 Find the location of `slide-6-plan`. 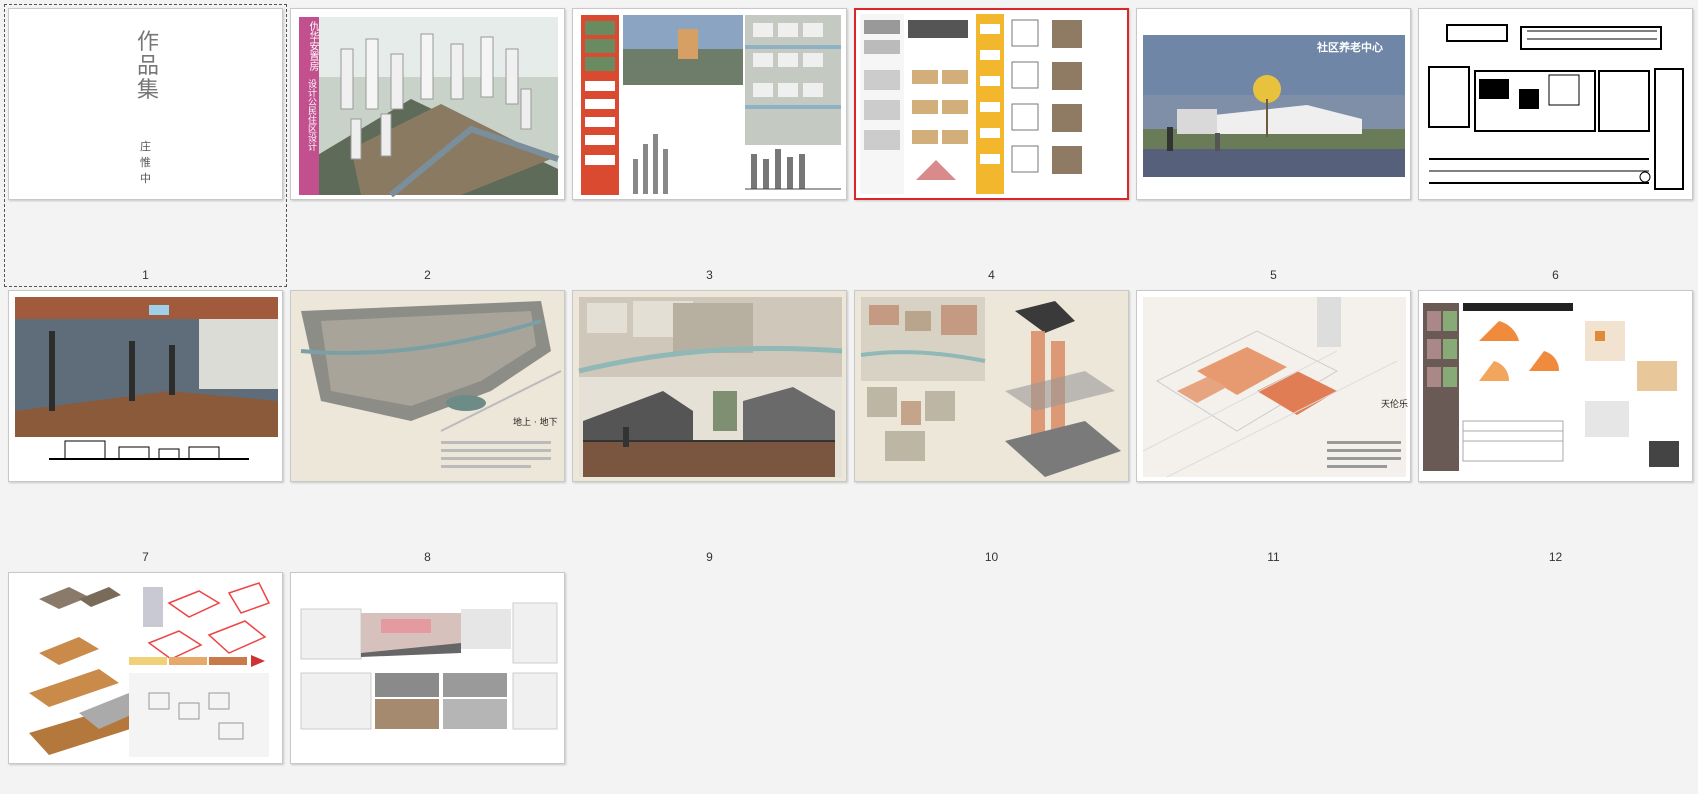

slide-6-plan is located at coordinates (1556, 107).